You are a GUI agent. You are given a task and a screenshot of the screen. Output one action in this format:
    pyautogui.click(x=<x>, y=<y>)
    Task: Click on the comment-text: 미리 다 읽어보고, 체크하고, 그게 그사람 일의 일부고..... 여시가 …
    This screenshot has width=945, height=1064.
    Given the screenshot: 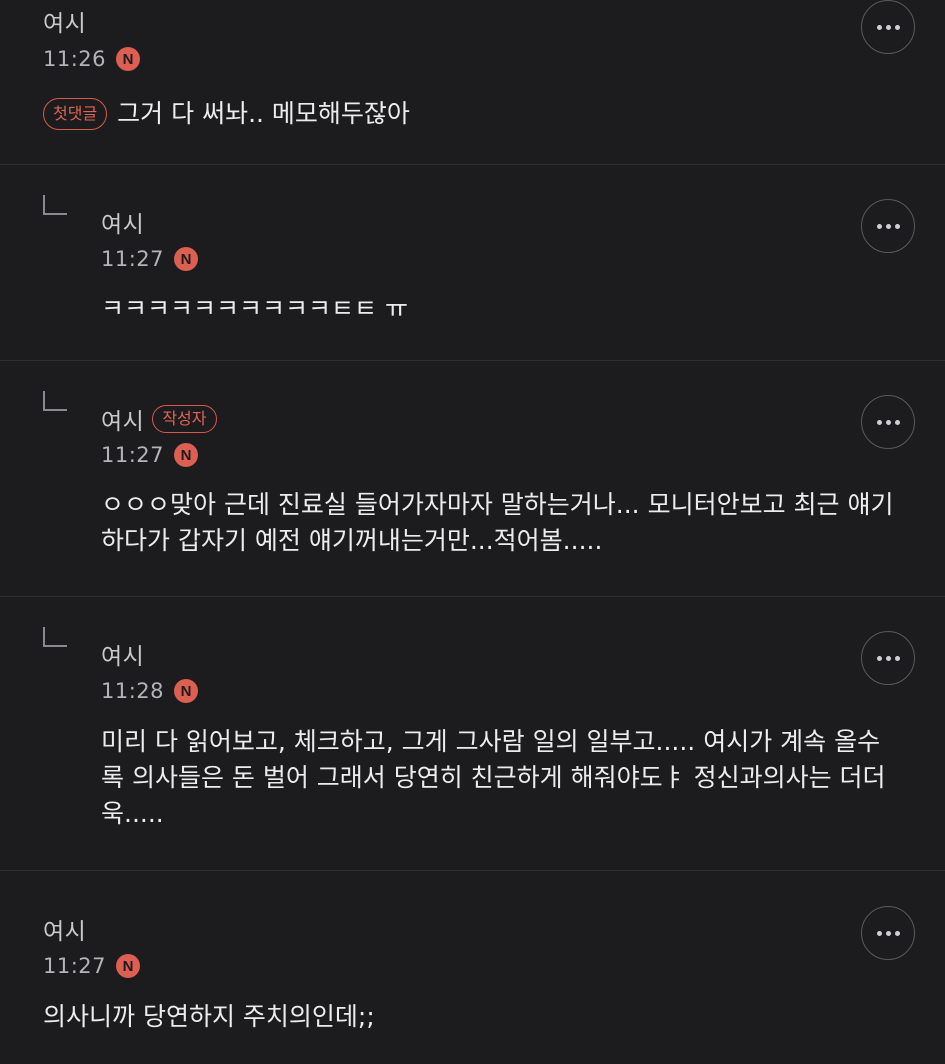 What is the action you would take?
    pyautogui.click(x=493, y=777)
    